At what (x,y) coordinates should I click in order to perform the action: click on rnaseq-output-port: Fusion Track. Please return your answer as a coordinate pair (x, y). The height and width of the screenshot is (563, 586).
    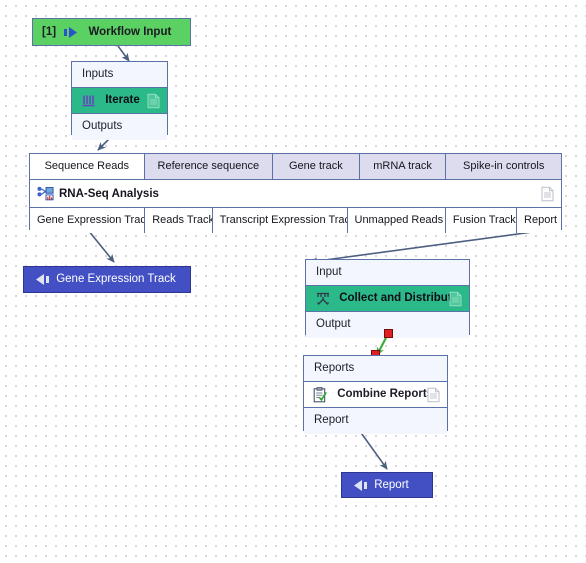
    Looking at the image, I should click on (481, 220).